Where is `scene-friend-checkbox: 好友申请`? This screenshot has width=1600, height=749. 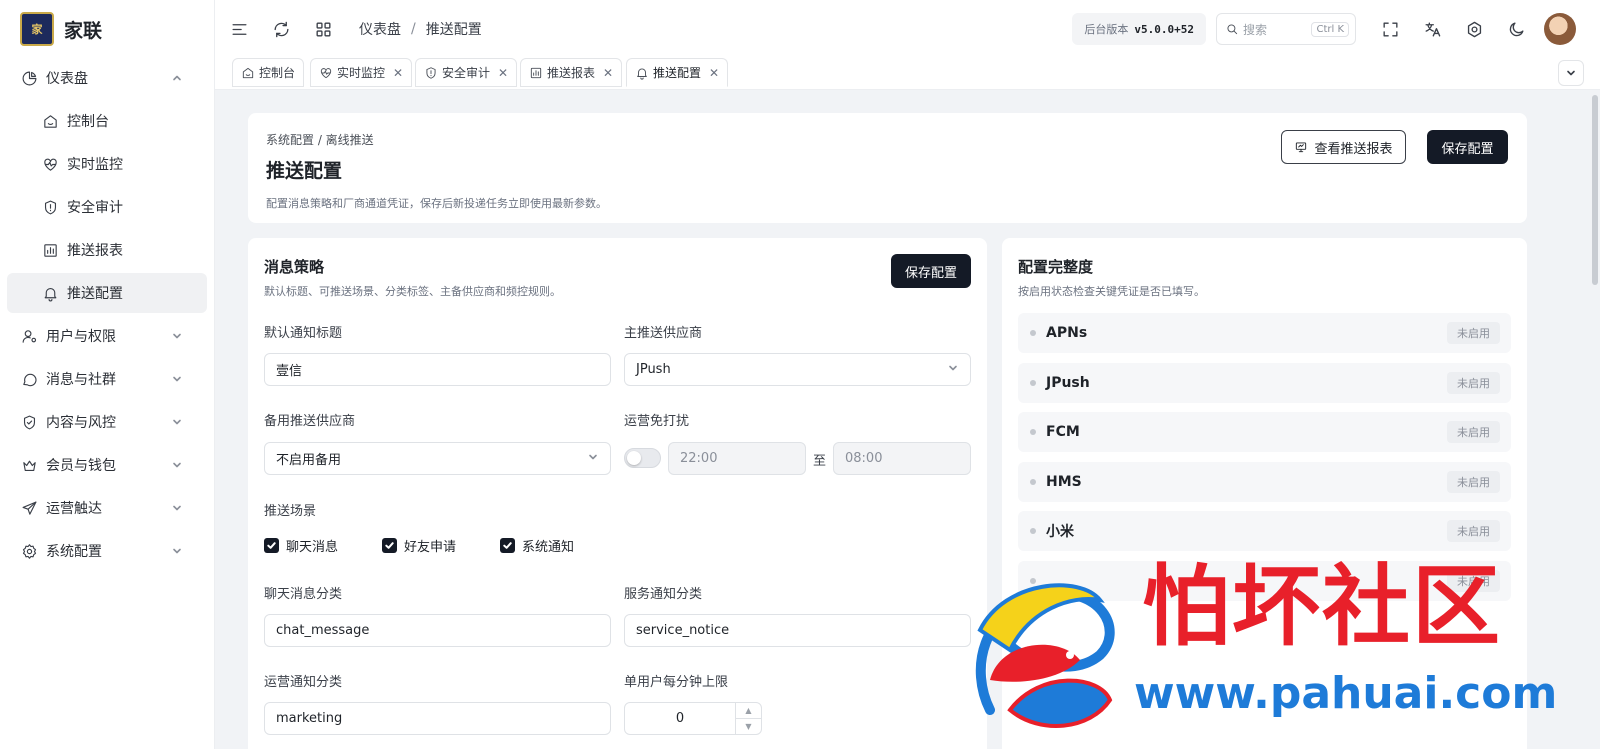 scene-friend-checkbox: 好友申请 is located at coordinates (419, 545).